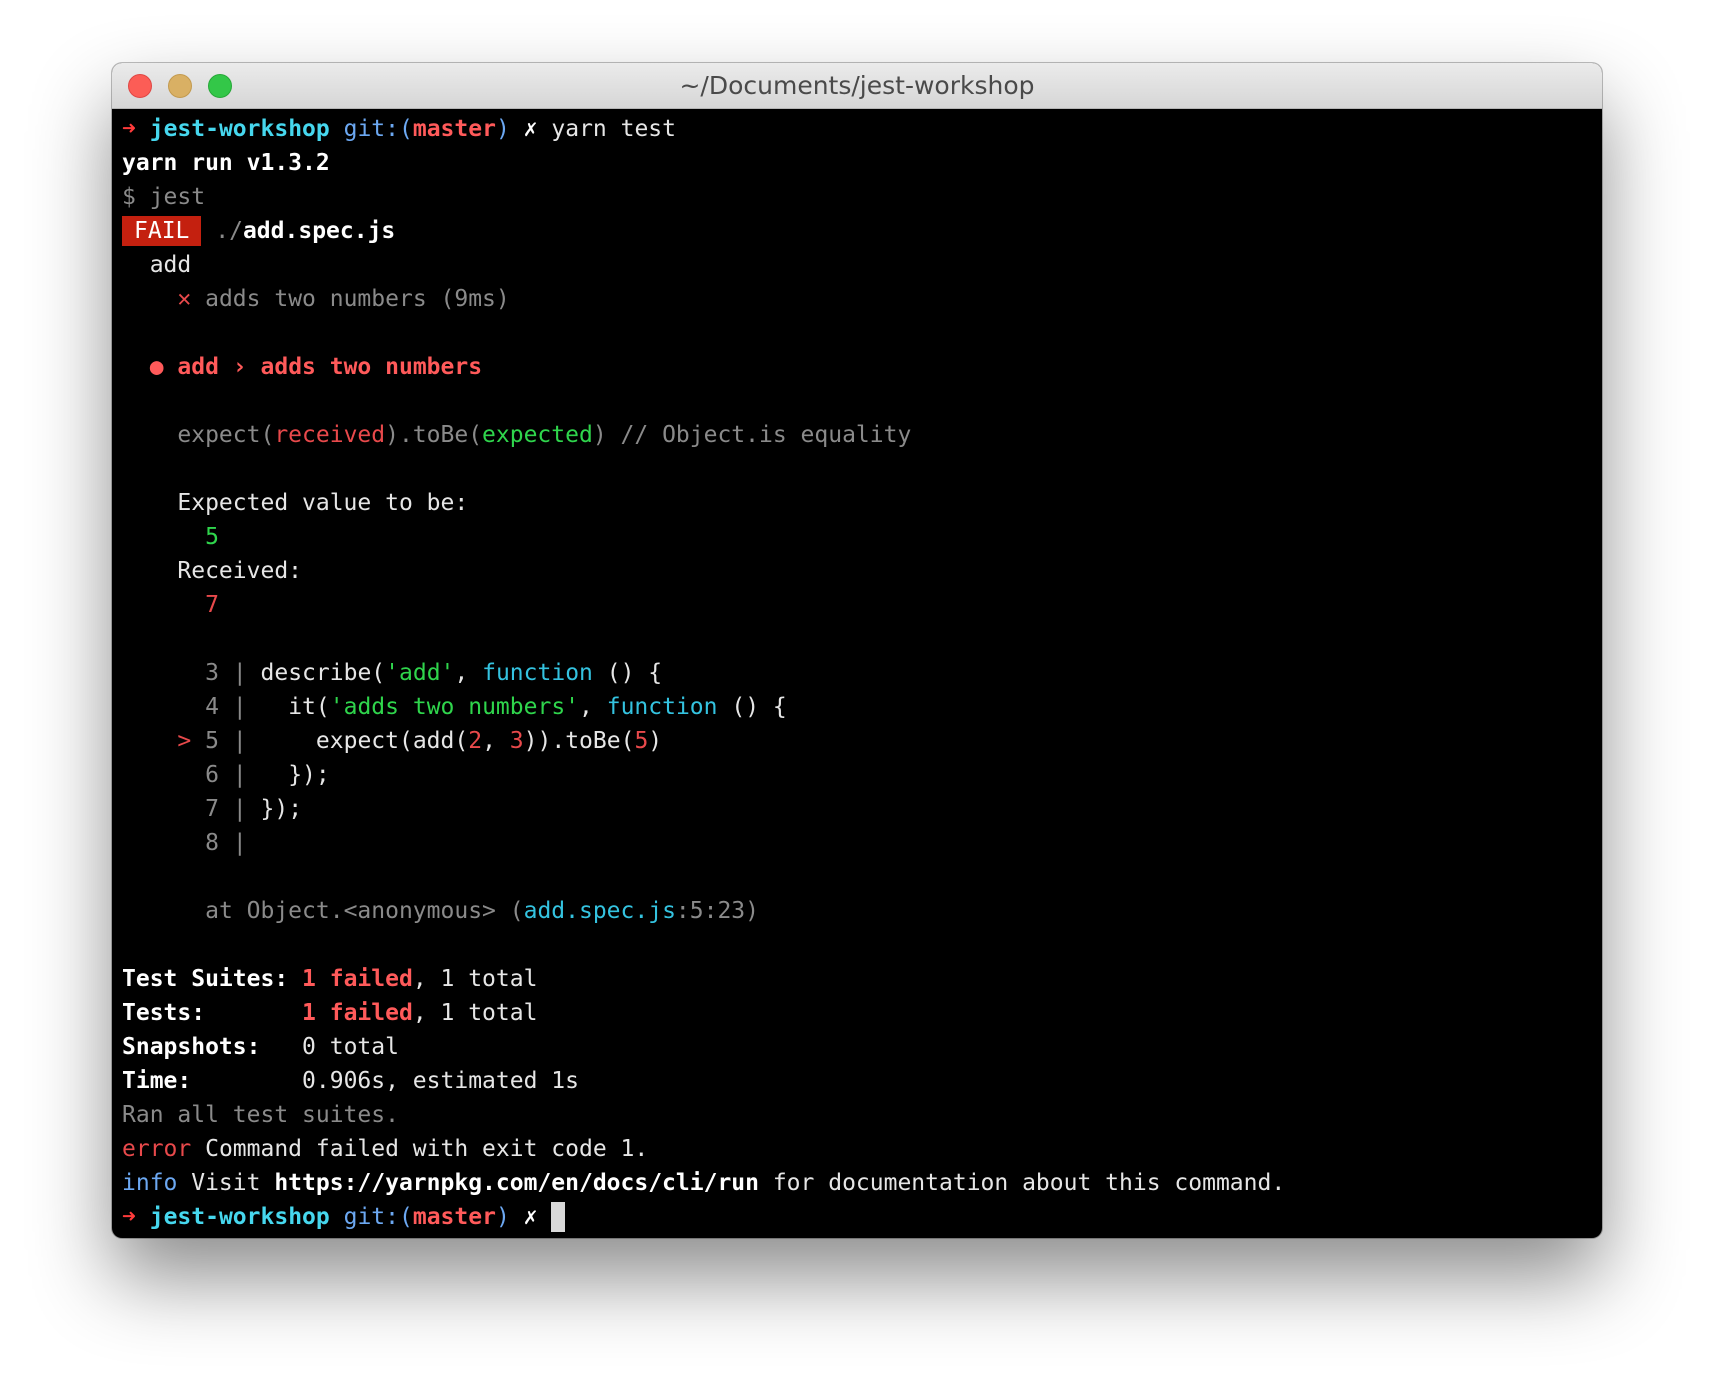 The image size is (1714, 1400). I want to click on error-message: Command failed with exit code 1., so click(420, 1149).